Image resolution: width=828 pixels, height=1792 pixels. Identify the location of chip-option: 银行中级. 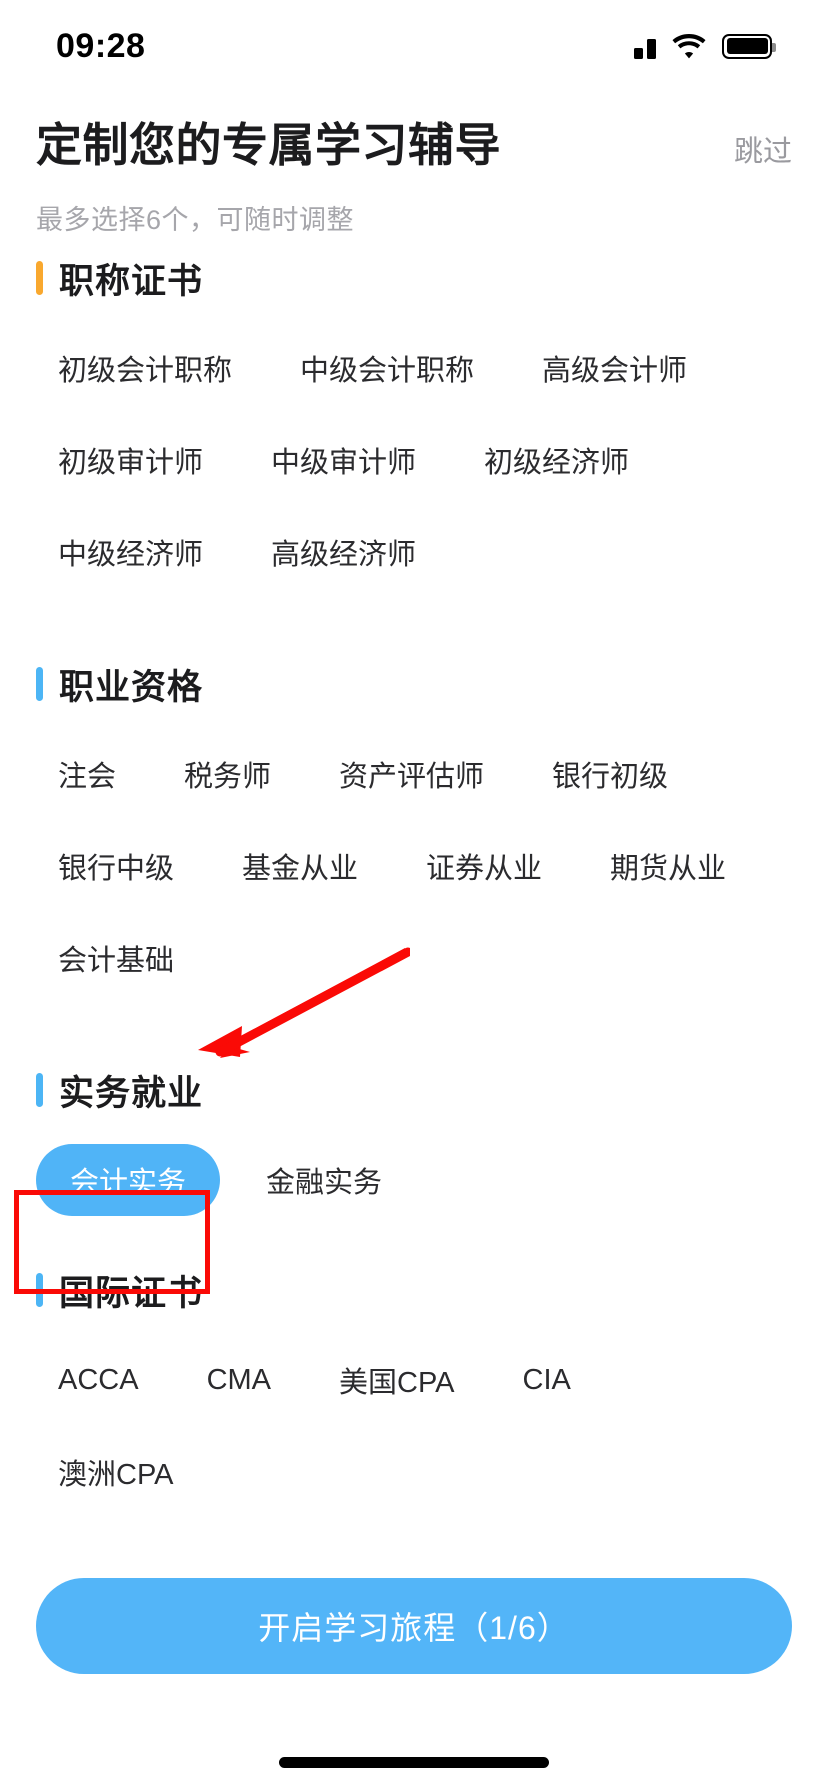
(116, 866).